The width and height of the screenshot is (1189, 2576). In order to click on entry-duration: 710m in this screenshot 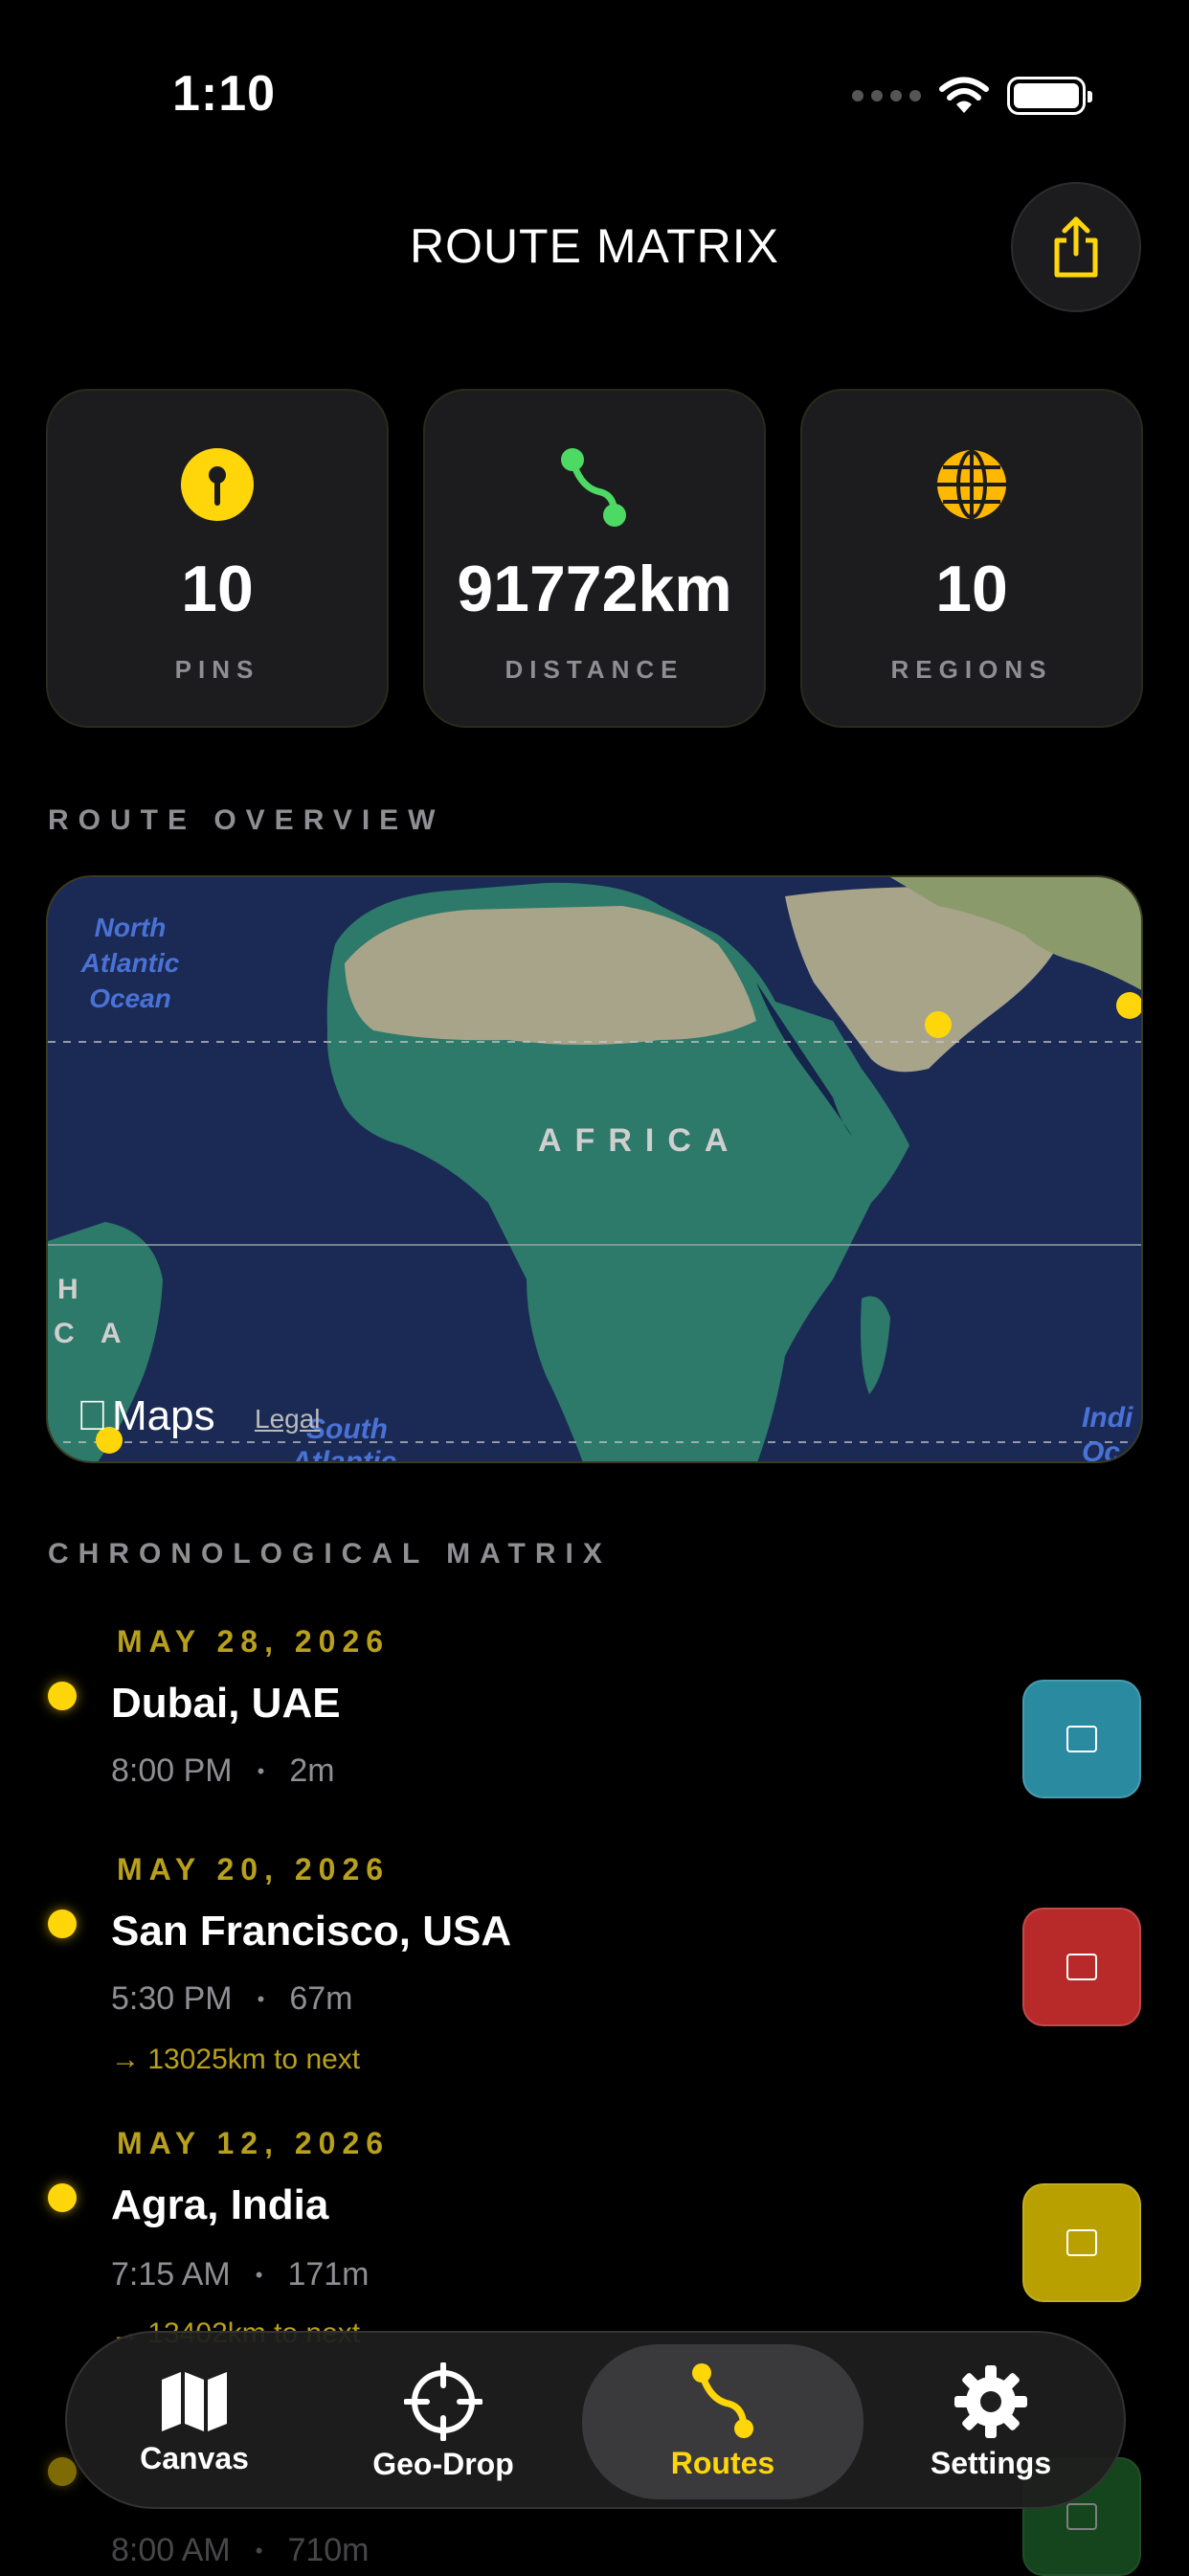, I will do `click(328, 2550)`.